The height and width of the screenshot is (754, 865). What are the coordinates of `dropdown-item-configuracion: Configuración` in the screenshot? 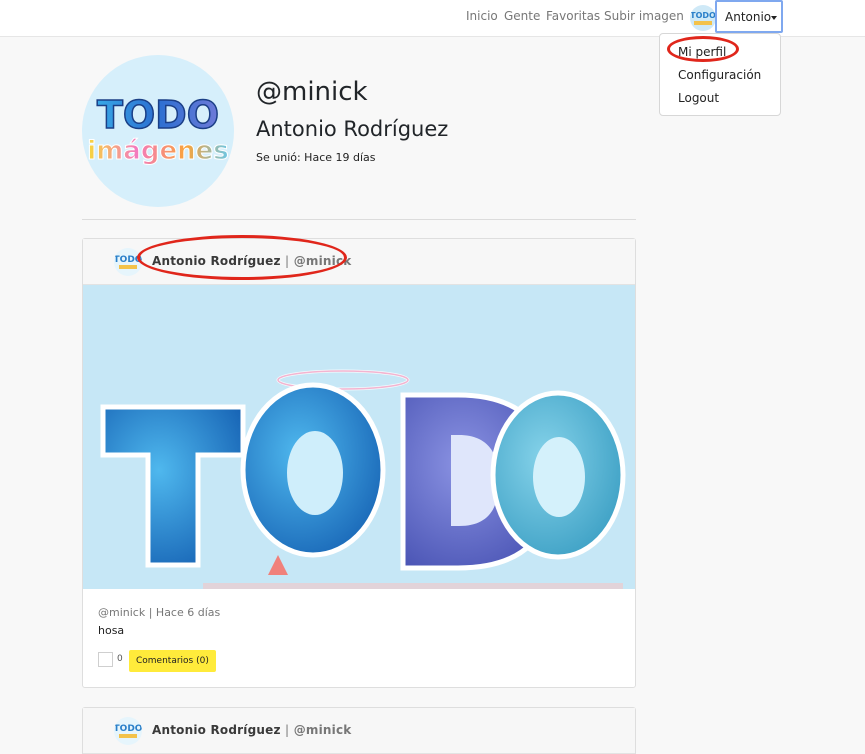 It's located at (719, 75).